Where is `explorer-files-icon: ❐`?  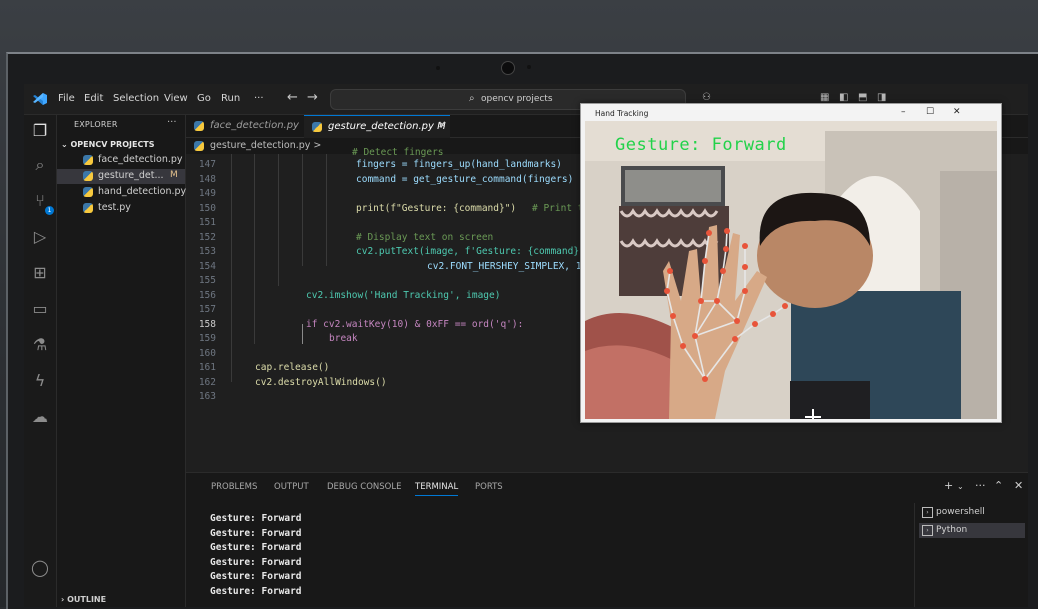
explorer-files-icon: ❐ is located at coordinates (40, 131).